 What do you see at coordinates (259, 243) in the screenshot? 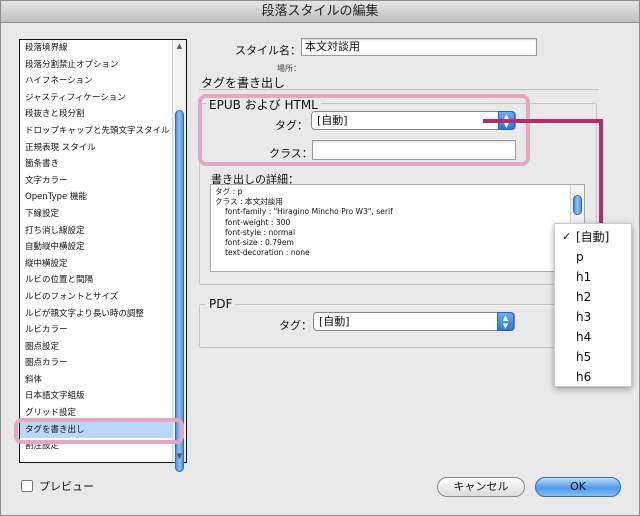
I see `detail-line: font-size : 0.79em` at bounding box center [259, 243].